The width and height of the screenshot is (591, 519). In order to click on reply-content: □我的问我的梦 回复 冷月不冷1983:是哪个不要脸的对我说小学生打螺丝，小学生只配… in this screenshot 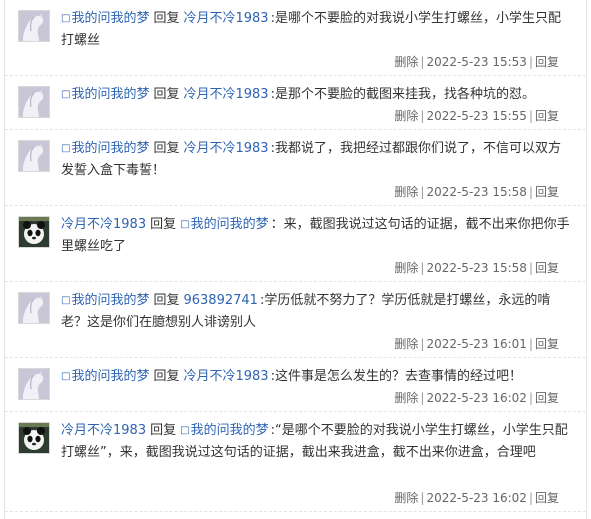, I will do `click(316, 30)`.